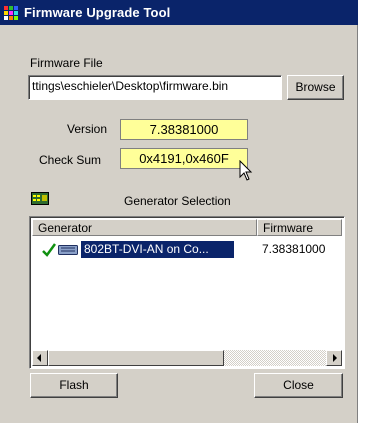 This screenshot has width=367, height=423. What do you see at coordinates (97, 12) in the screenshot?
I see `window-title: Firmware Upgrade Tool` at bounding box center [97, 12].